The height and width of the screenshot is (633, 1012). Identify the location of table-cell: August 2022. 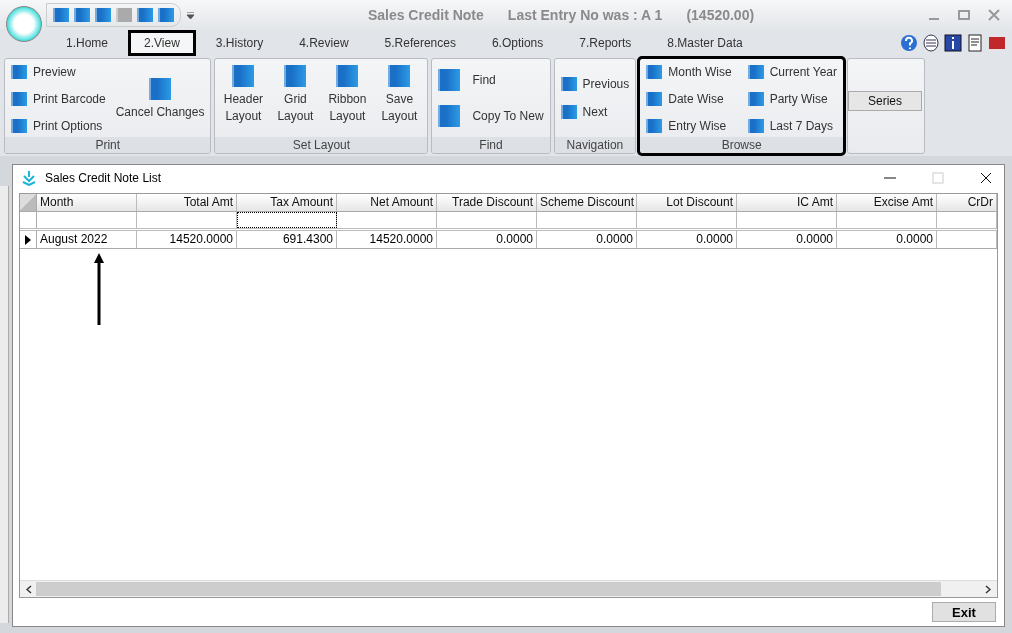
(87, 239).